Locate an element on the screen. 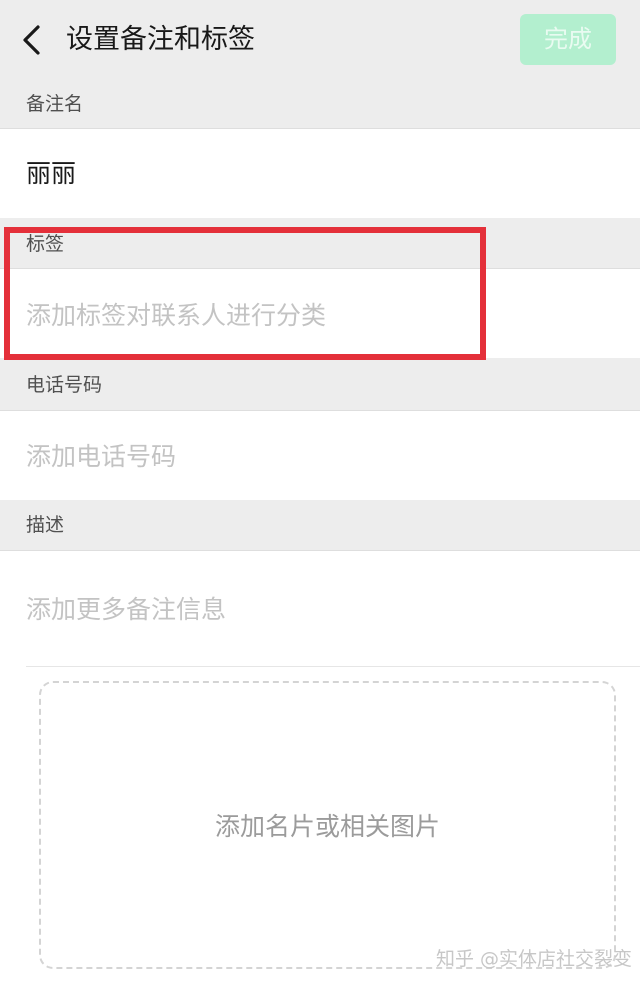  top-bar: 设置备注和标签 完成 is located at coordinates (320, 39).